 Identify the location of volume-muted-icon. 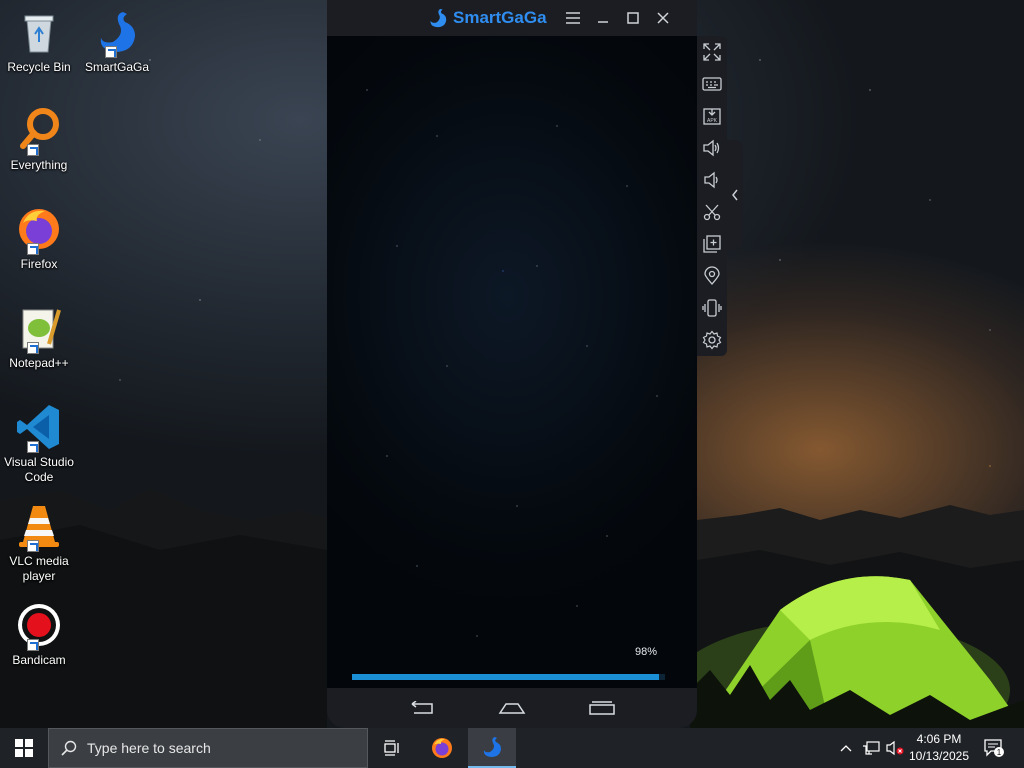
(895, 748).